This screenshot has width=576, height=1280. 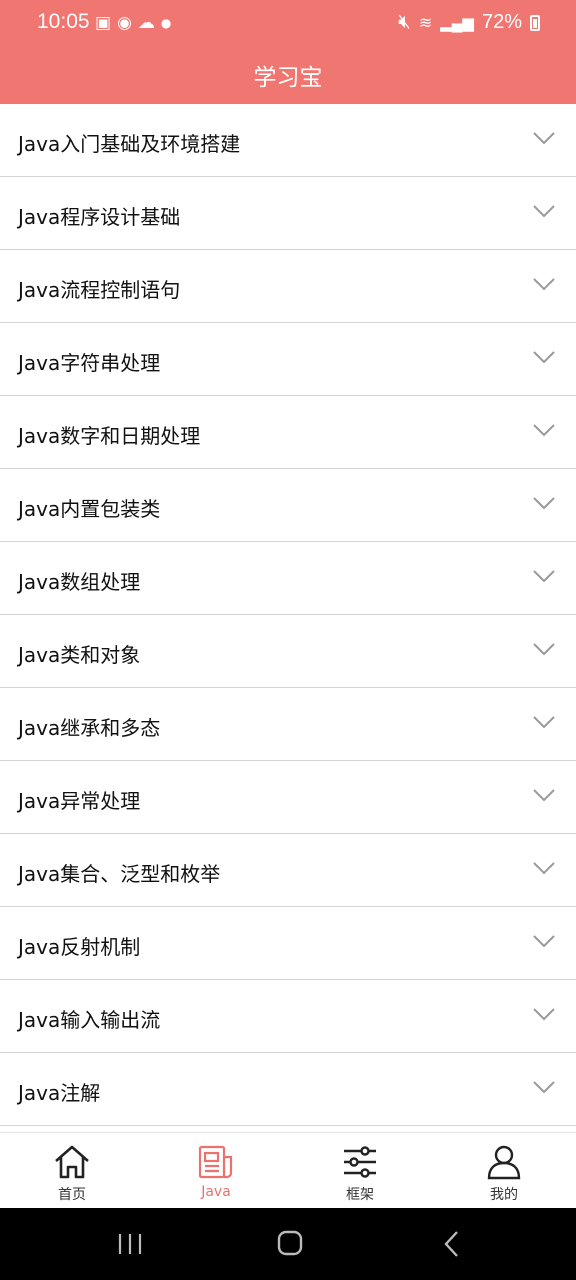 I want to click on list-item: Java反射机制, so click(x=288, y=943).